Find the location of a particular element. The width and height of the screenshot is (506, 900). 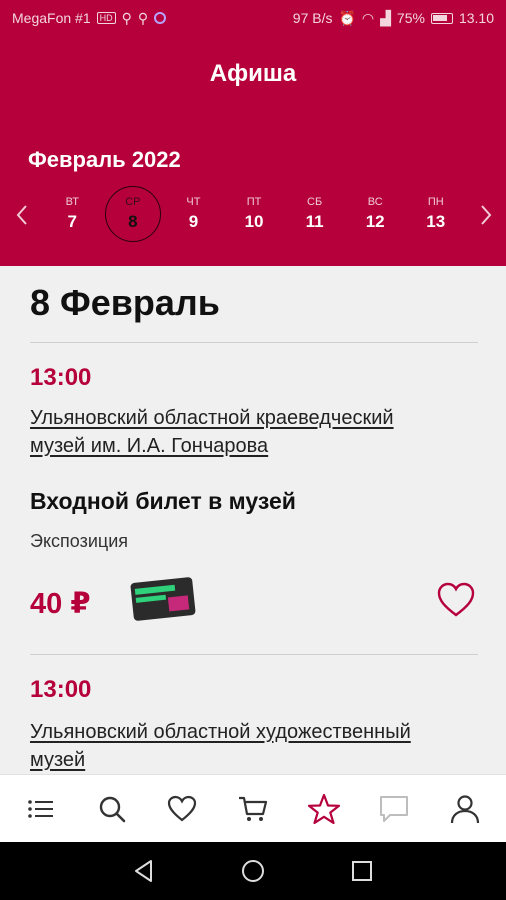

day-wed-selected: СР 8 is located at coordinates (133, 214).